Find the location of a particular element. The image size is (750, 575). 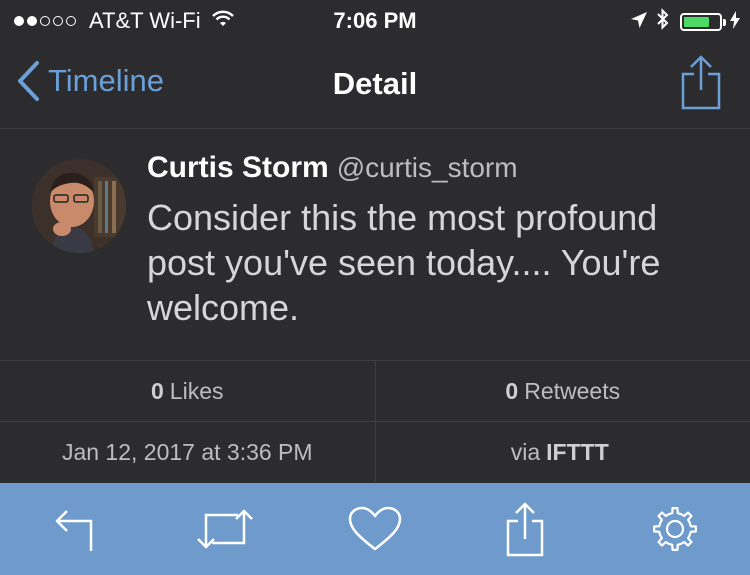

share-button is located at coordinates (701, 84).